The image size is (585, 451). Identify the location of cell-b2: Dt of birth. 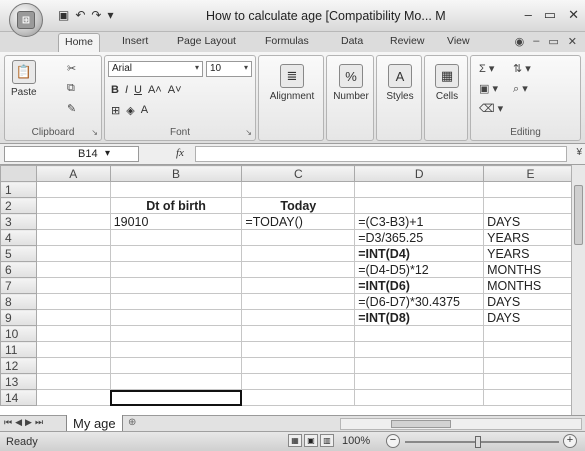
(176, 205).